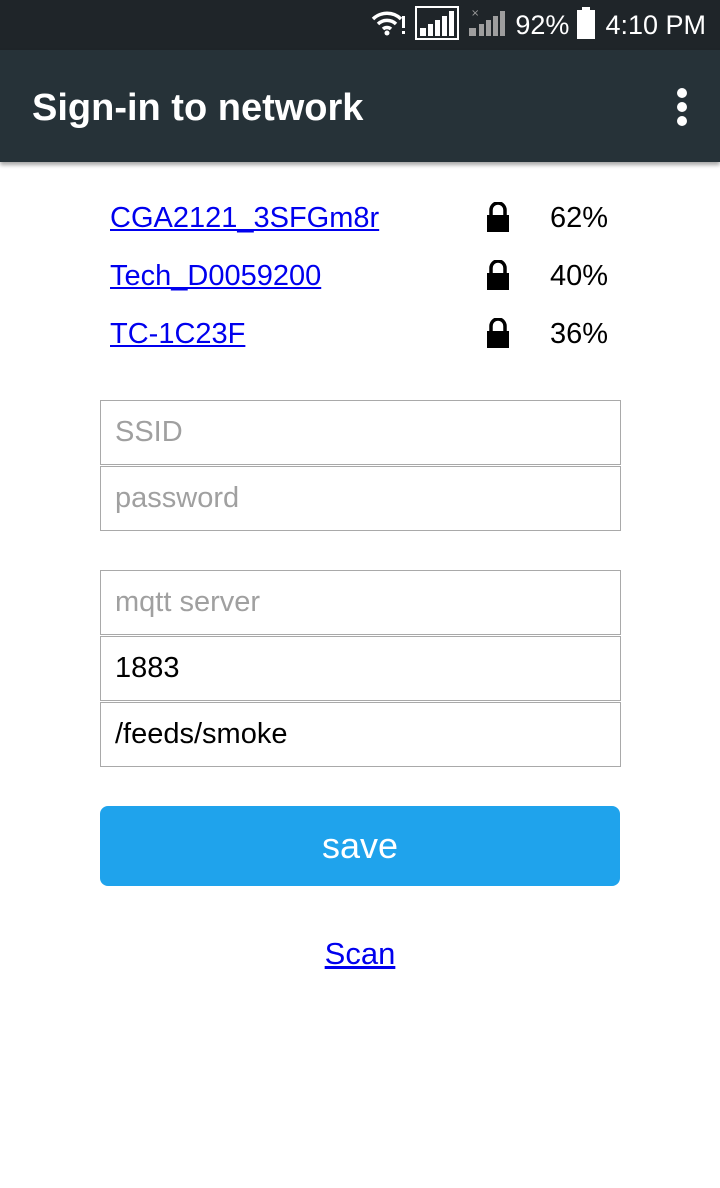 The width and height of the screenshot is (720, 1188). Describe the element at coordinates (586, 25) in the screenshot. I see `battery-icon` at that location.